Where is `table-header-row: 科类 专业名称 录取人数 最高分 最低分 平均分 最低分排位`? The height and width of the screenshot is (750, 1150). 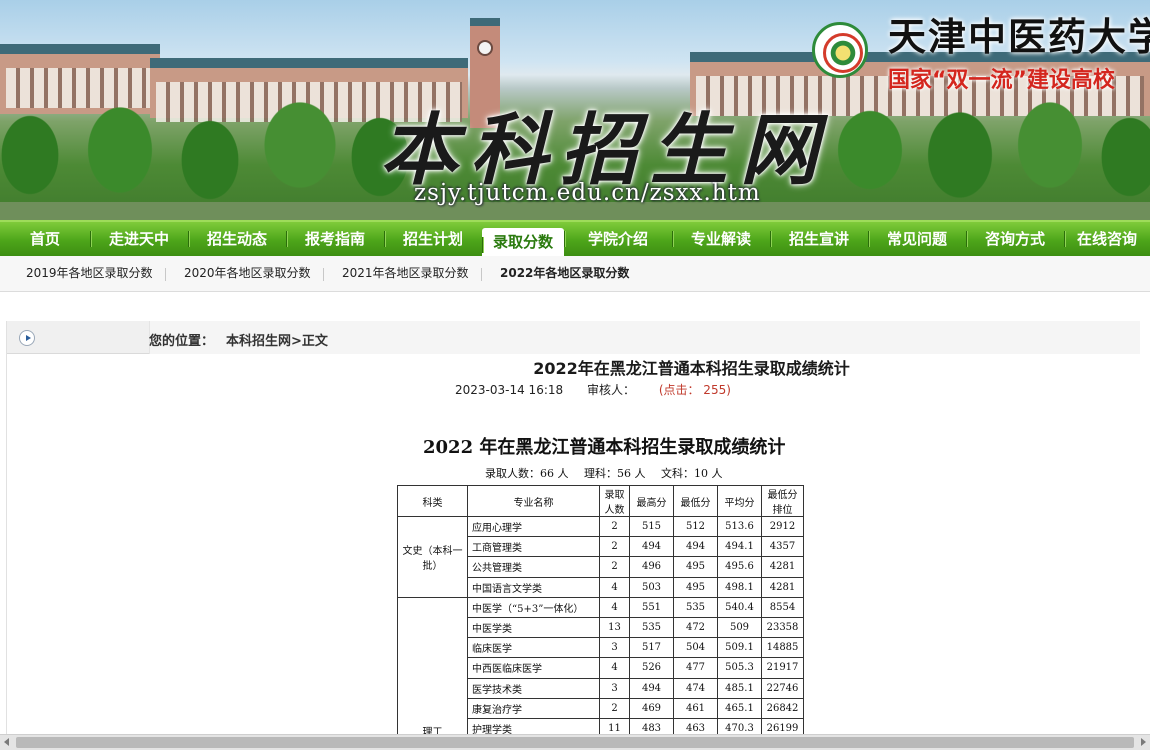
table-header-row: 科类 专业名称 录取人数 最高分 最低分 平均分 最低分排位 is located at coordinates (600, 501).